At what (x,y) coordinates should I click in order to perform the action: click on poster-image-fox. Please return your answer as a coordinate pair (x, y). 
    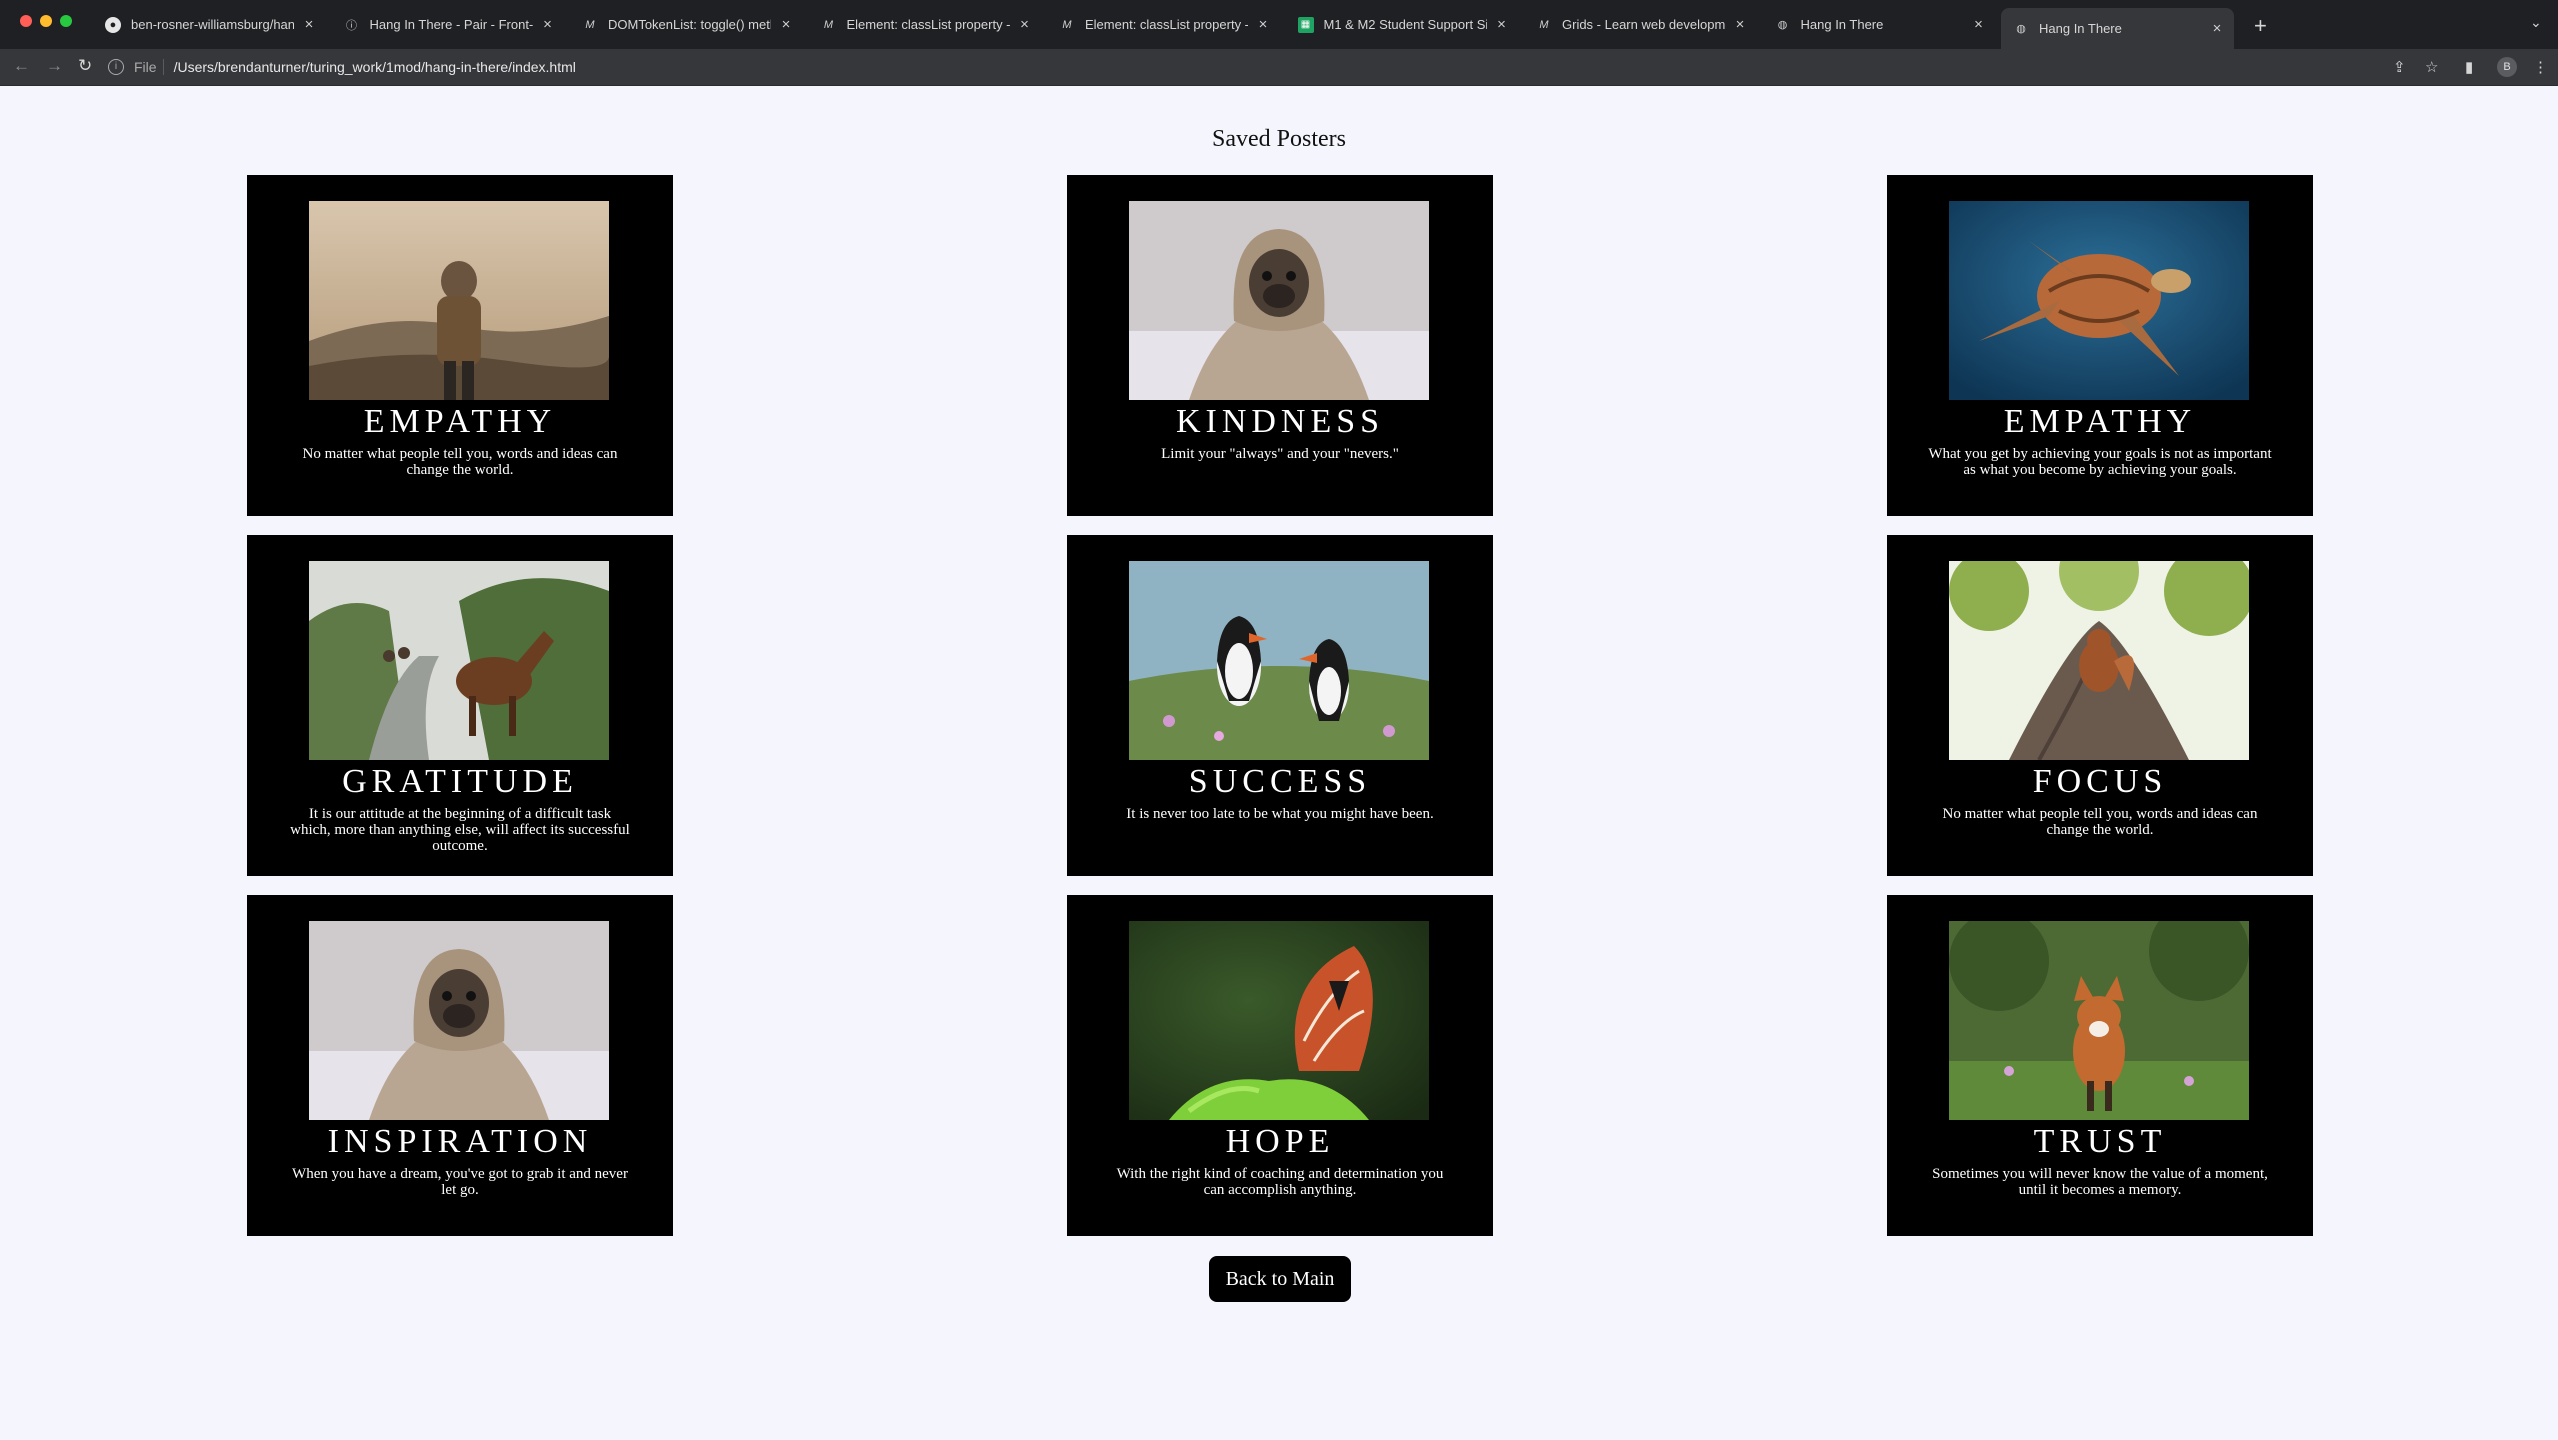
    Looking at the image, I should click on (2099, 1020).